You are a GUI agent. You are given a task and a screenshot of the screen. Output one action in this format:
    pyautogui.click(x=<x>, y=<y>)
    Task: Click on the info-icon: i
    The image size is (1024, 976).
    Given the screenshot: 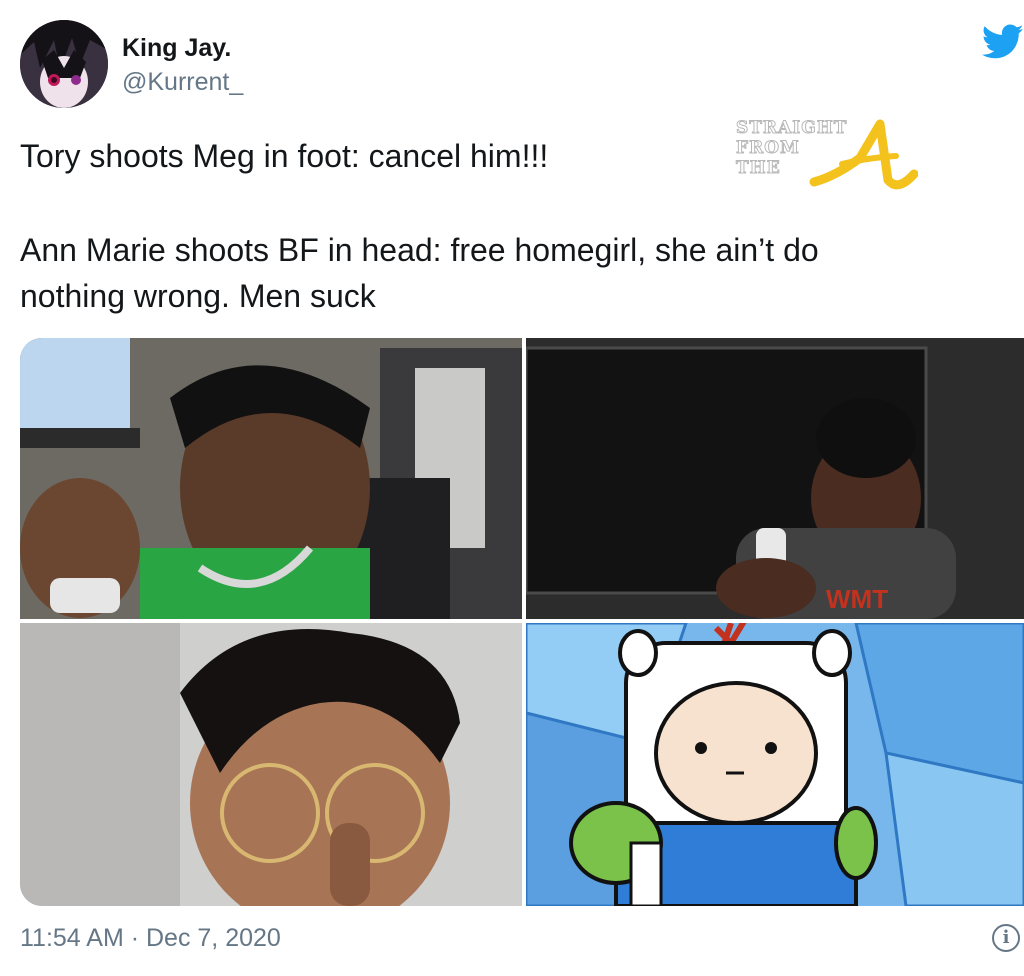 What is the action you would take?
    pyautogui.click(x=1006, y=938)
    